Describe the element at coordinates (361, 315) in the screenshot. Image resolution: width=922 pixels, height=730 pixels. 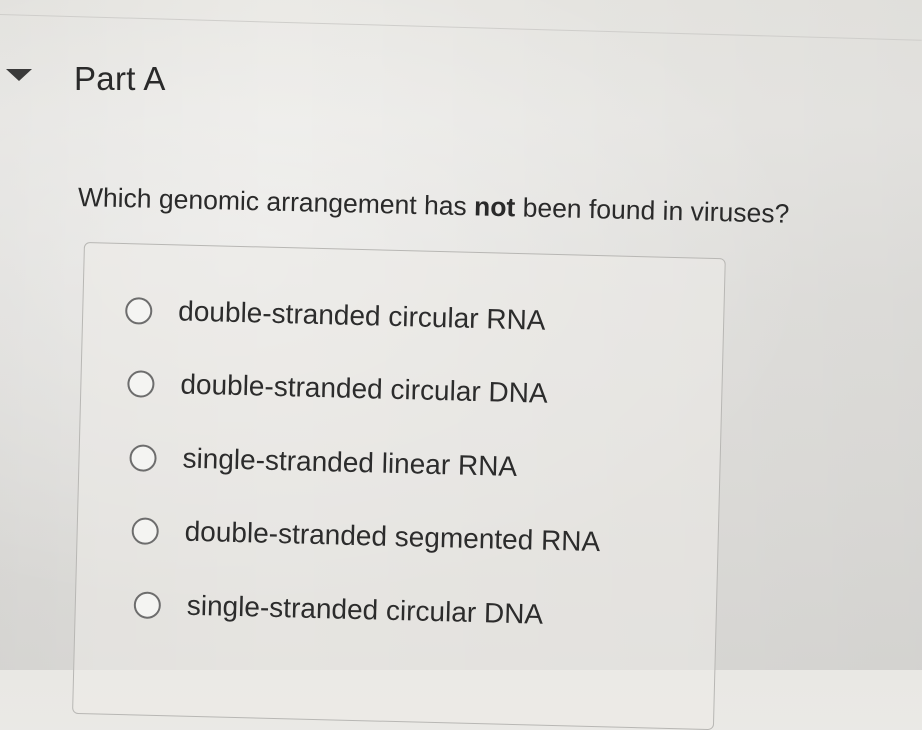
I see `answer-option-label: double-stranded circular RNA` at that location.